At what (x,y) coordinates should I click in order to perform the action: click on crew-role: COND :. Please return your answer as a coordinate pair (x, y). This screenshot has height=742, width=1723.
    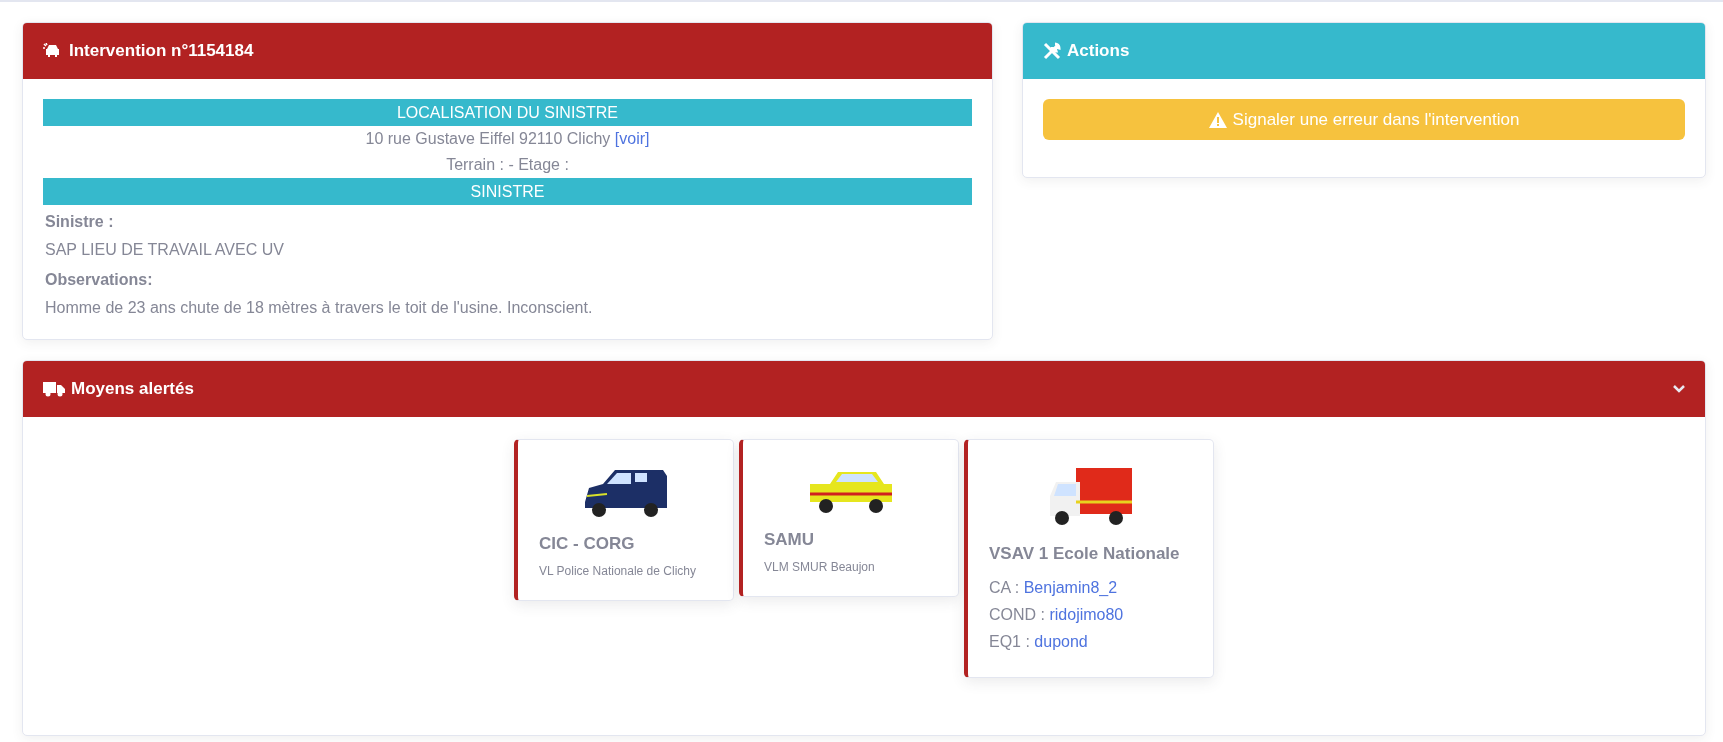
    Looking at the image, I should click on (1017, 614).